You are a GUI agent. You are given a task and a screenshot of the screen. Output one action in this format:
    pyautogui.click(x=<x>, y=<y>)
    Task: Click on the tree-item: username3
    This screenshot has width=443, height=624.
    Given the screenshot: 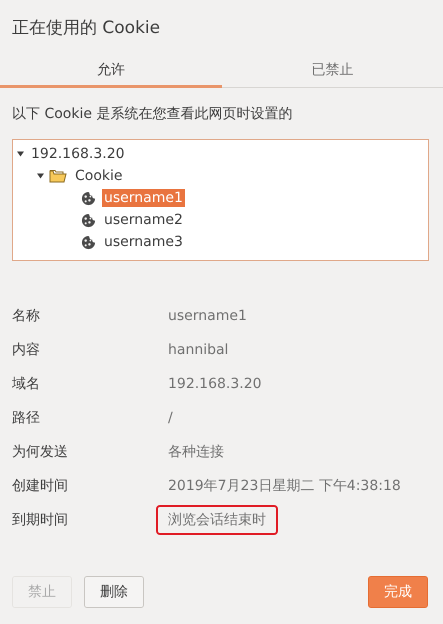 What is the action you would take?
    pyautogui.click(x=143, y=242)
    